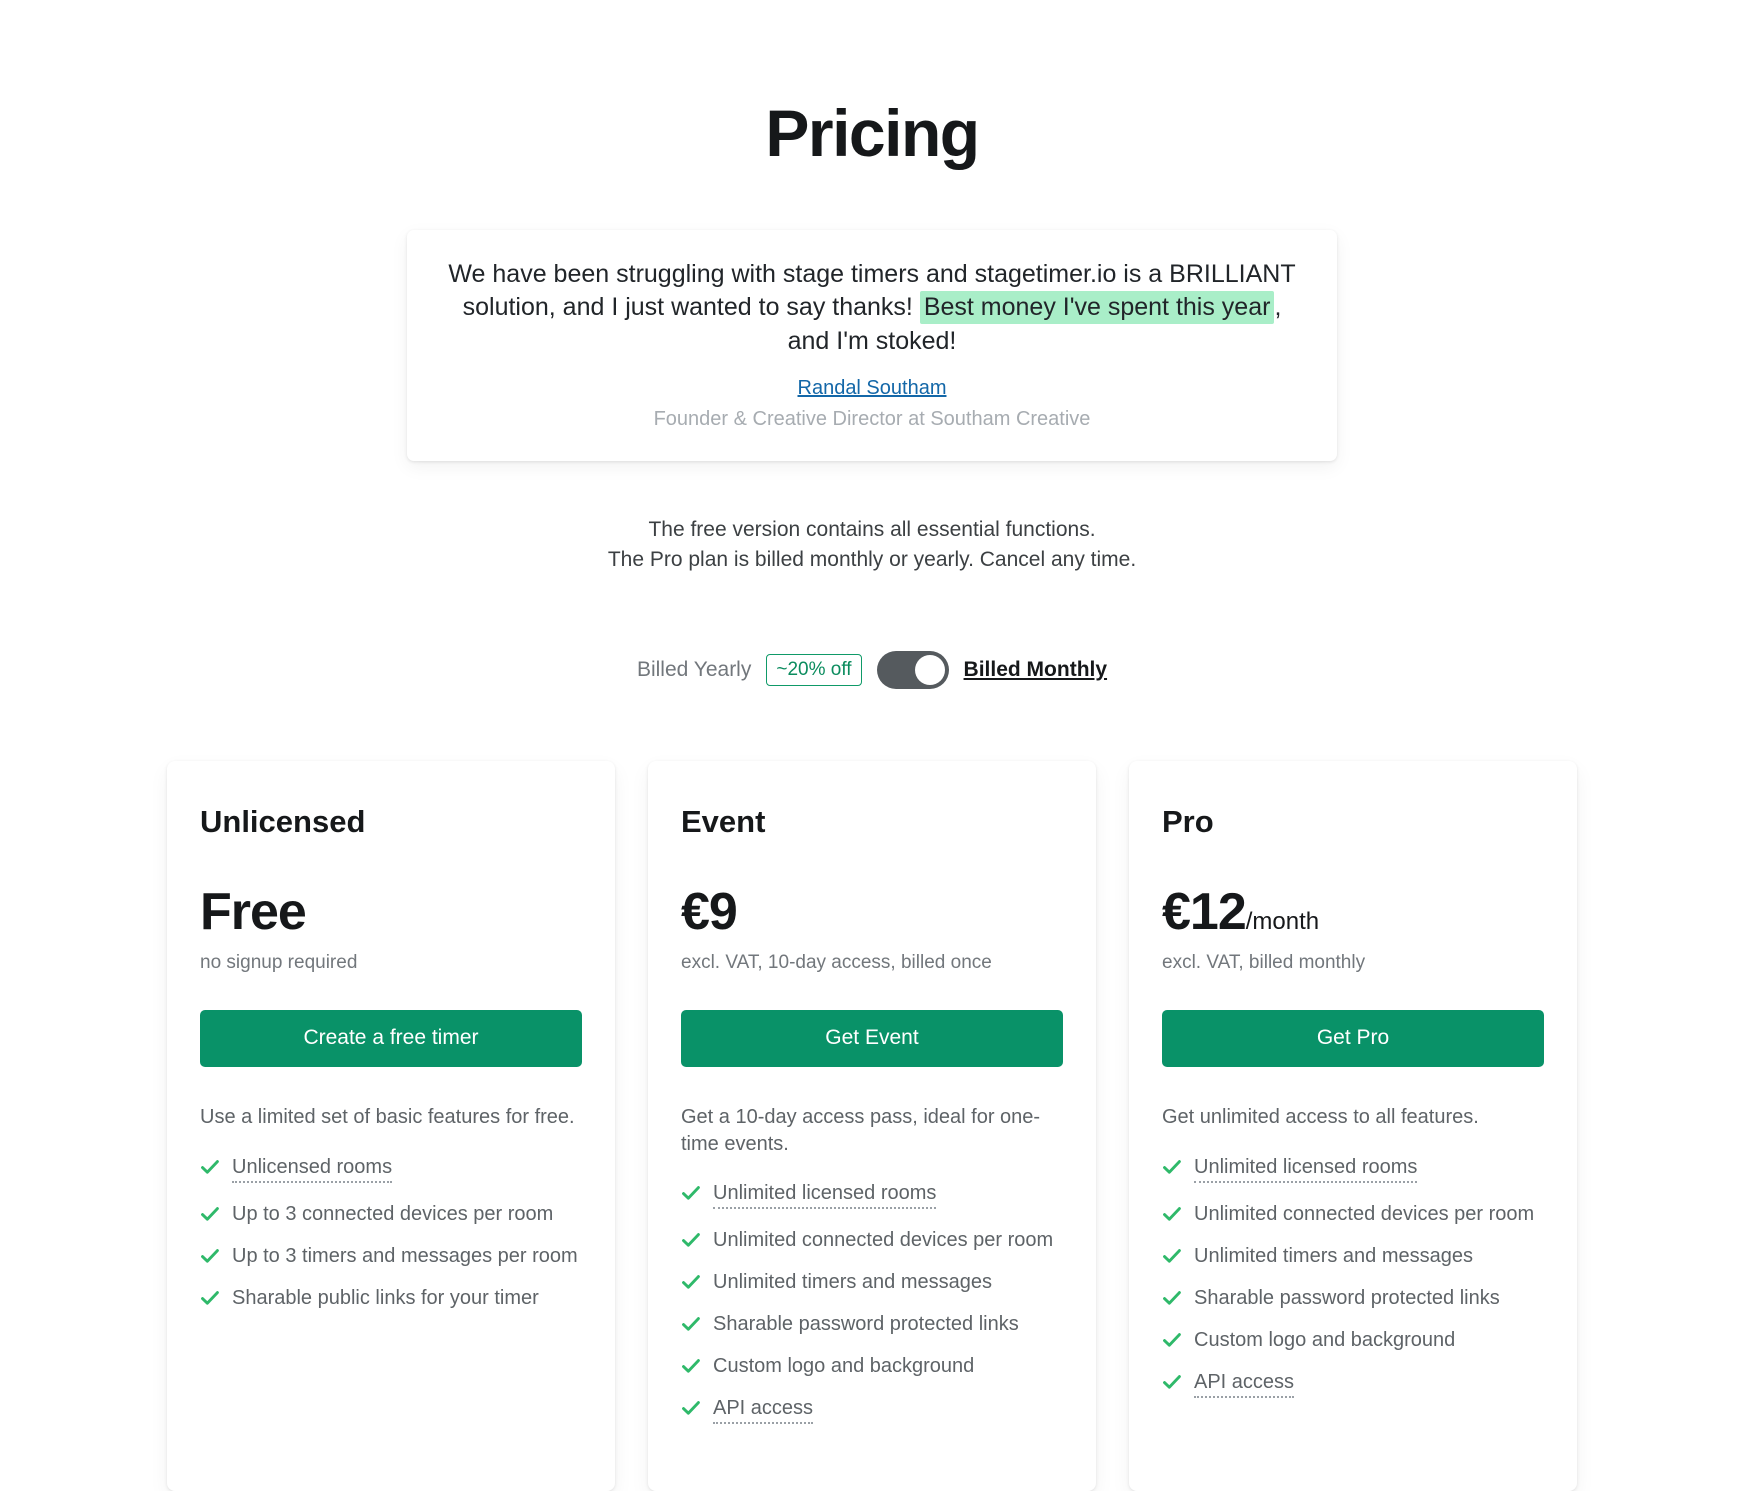 This screenshot has width=1744, height=1491. What do you see at coordinates (1282, 922) in the screenshot?
I see `plan-price-period: /month` at bounding box center [1282, 922].